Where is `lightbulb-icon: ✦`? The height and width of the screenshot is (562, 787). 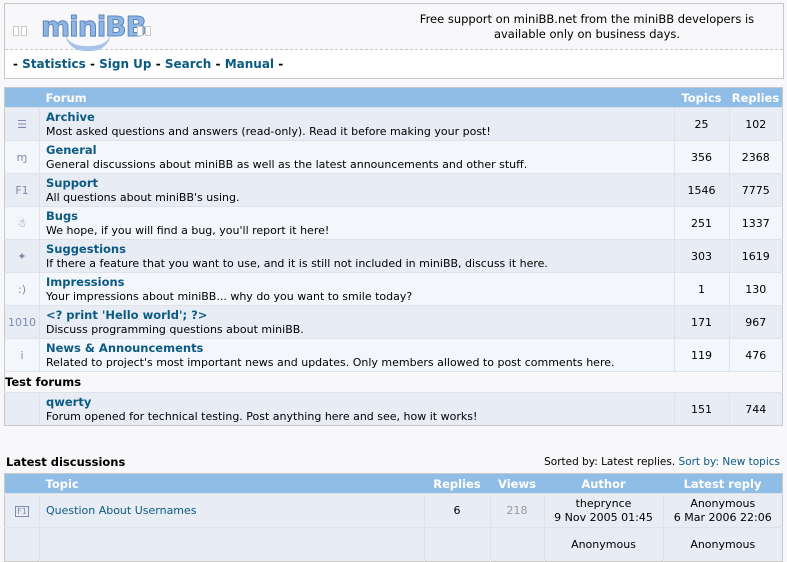 lightbulb-icon: ✦ is located at coordinates (22, 256).